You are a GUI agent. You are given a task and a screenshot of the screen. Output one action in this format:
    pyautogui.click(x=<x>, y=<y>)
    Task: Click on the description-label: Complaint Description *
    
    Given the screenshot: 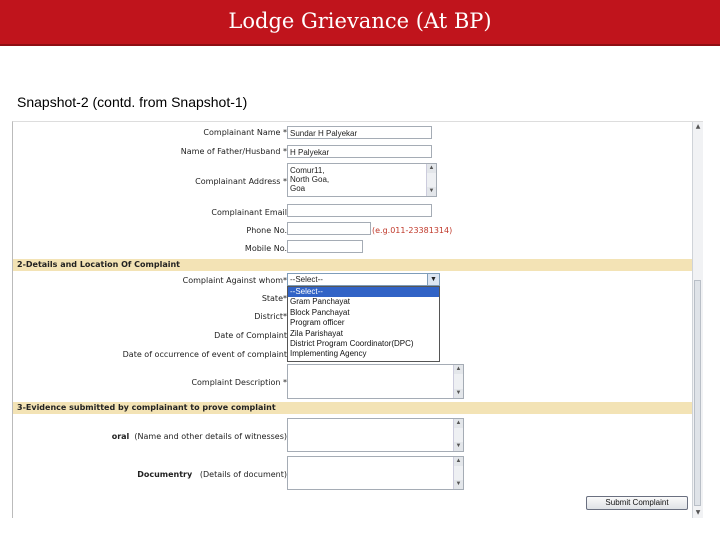 What is the action you would take?
    pyautogui.click(x=239, y=382)
    